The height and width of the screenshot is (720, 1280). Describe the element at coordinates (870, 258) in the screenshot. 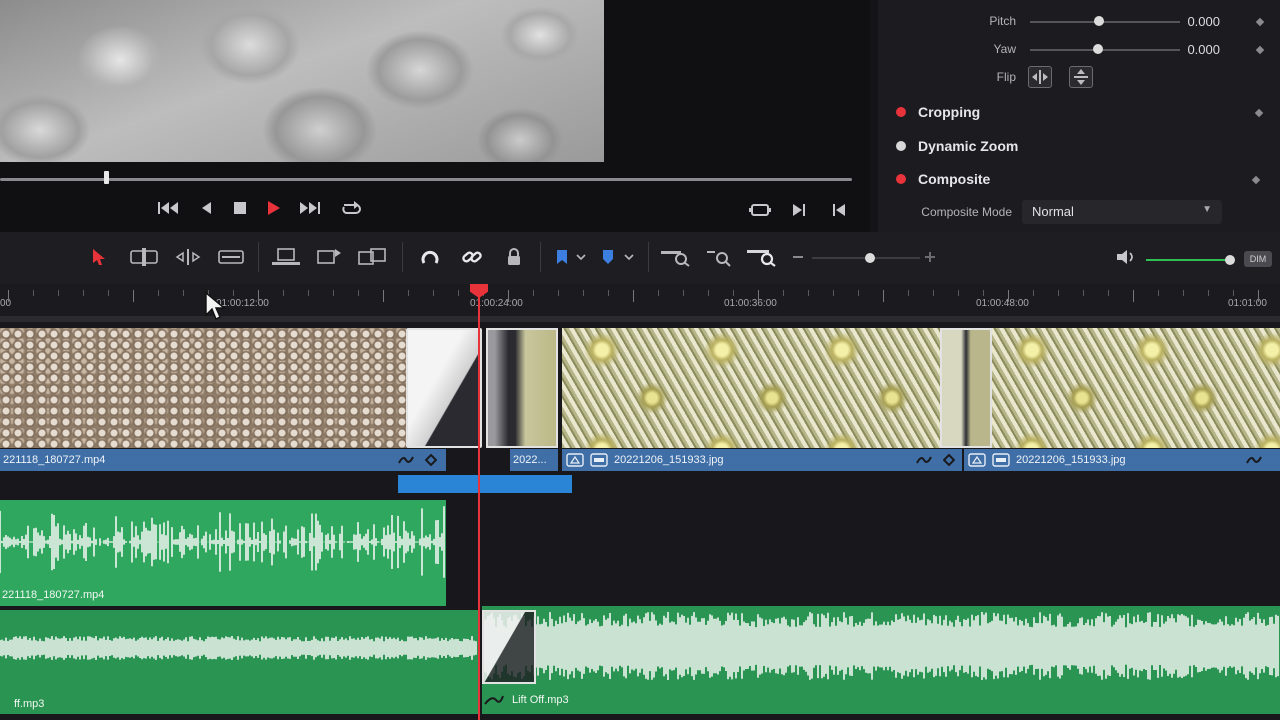

I see `timeline-zoom-handle` at that location.